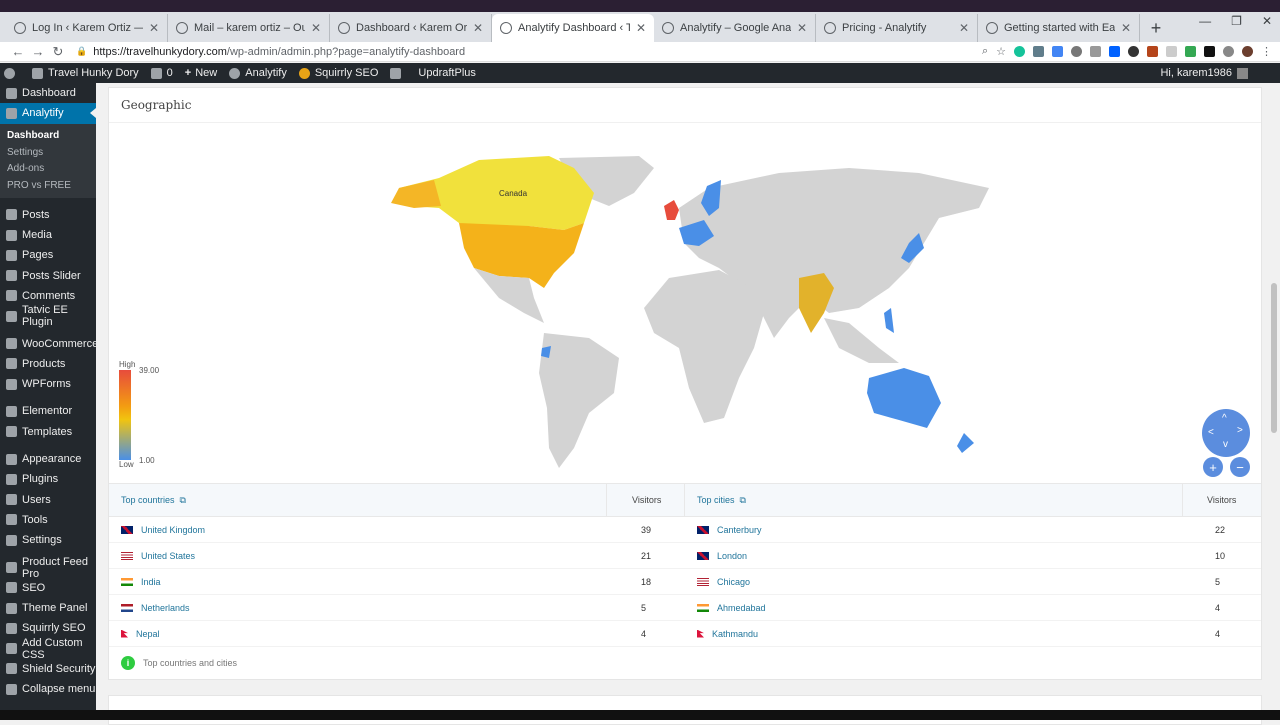 This screenshot has width=1280, height=725. What do you see at coordinates (85, 73) in the screenshot?
I see `site-name-link: Travel Hunky Dory` at bounding box center [85, 73].